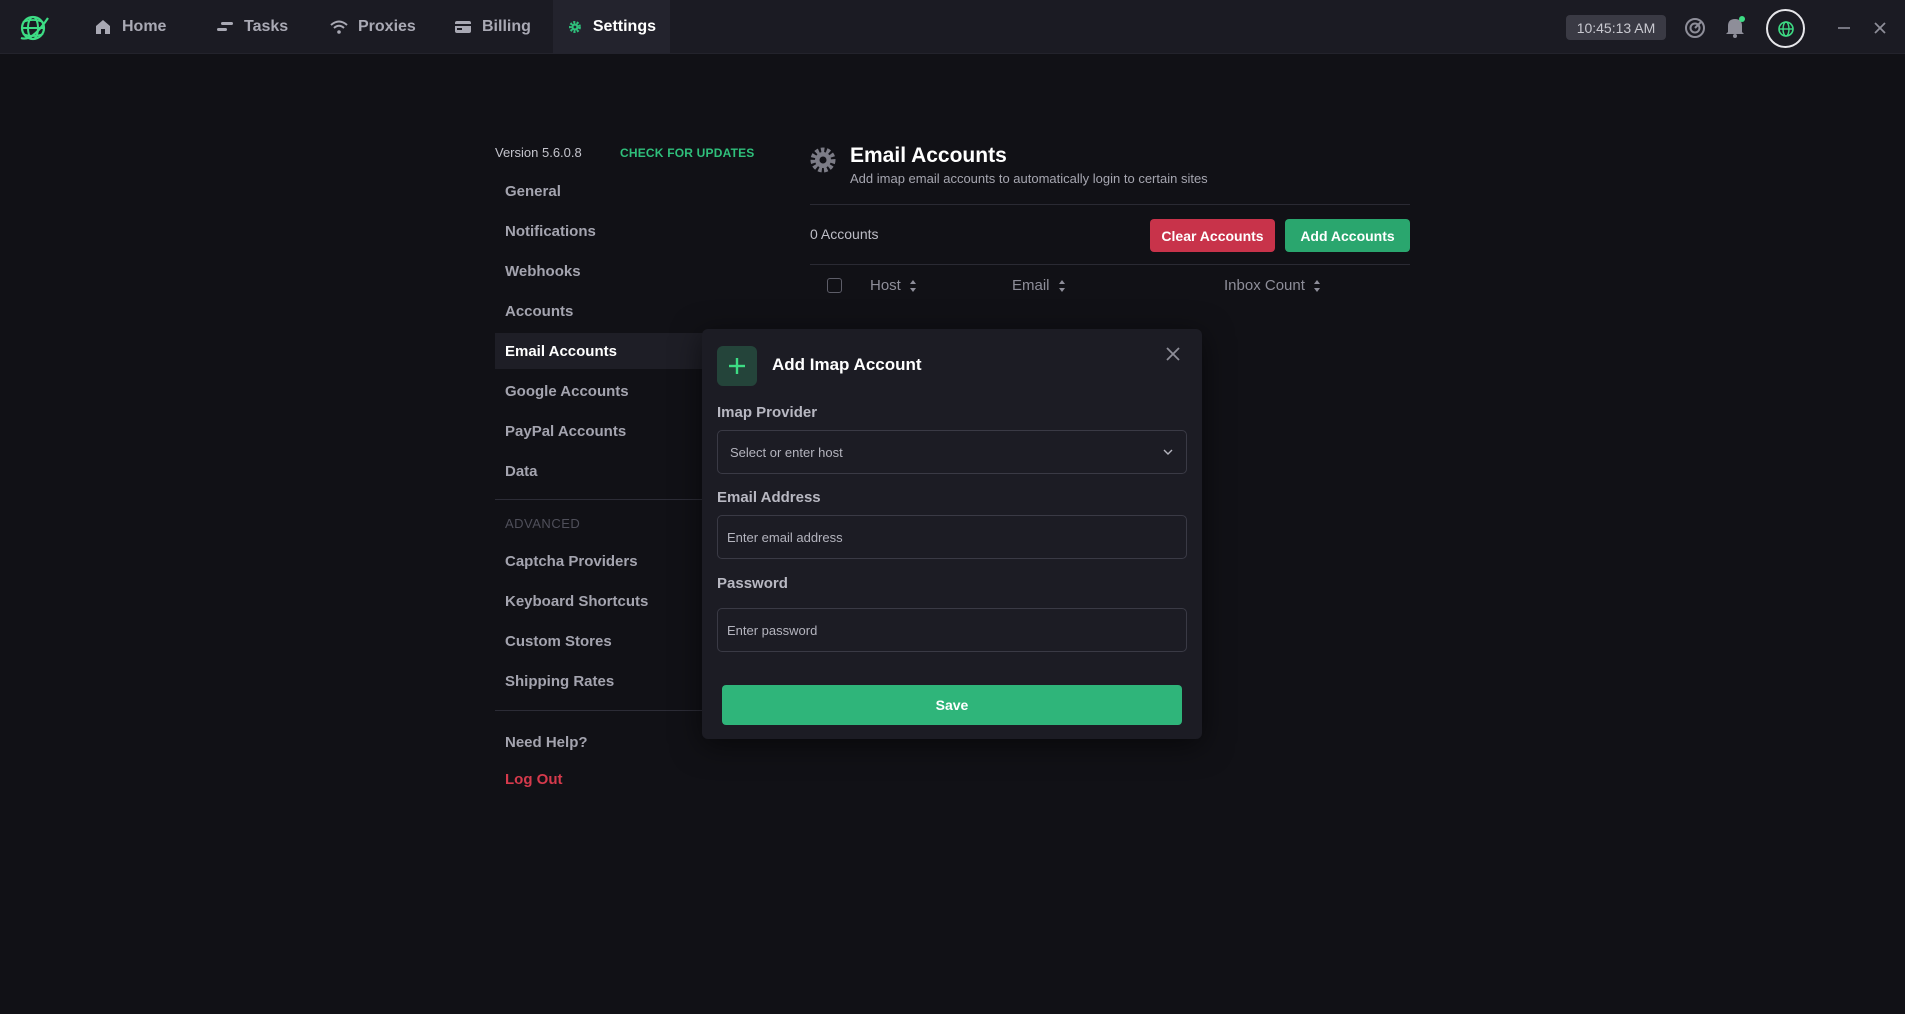  Describe the element at coordinates (1264, 285) in the screenshot. I see `column-inbox-count-label: Inbox Count` at that location.